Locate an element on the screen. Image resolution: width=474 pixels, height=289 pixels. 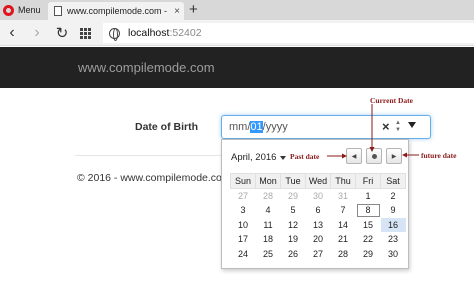
site-navbar: www.compilemode.com is located at coordinates (237, 67).